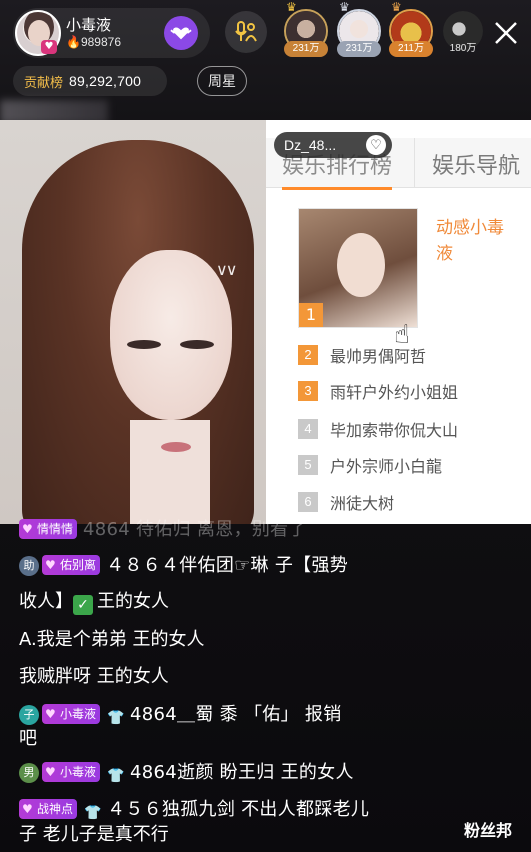  Describe the element at coordinates (93, 42) in the screenshot. I see `host-fans-count: 🔥989876` at that location.